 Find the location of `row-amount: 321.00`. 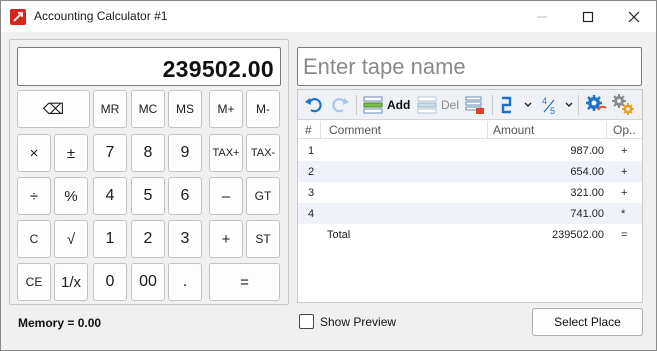

row-amount: 321.00 is located at coordinates (587, 193).